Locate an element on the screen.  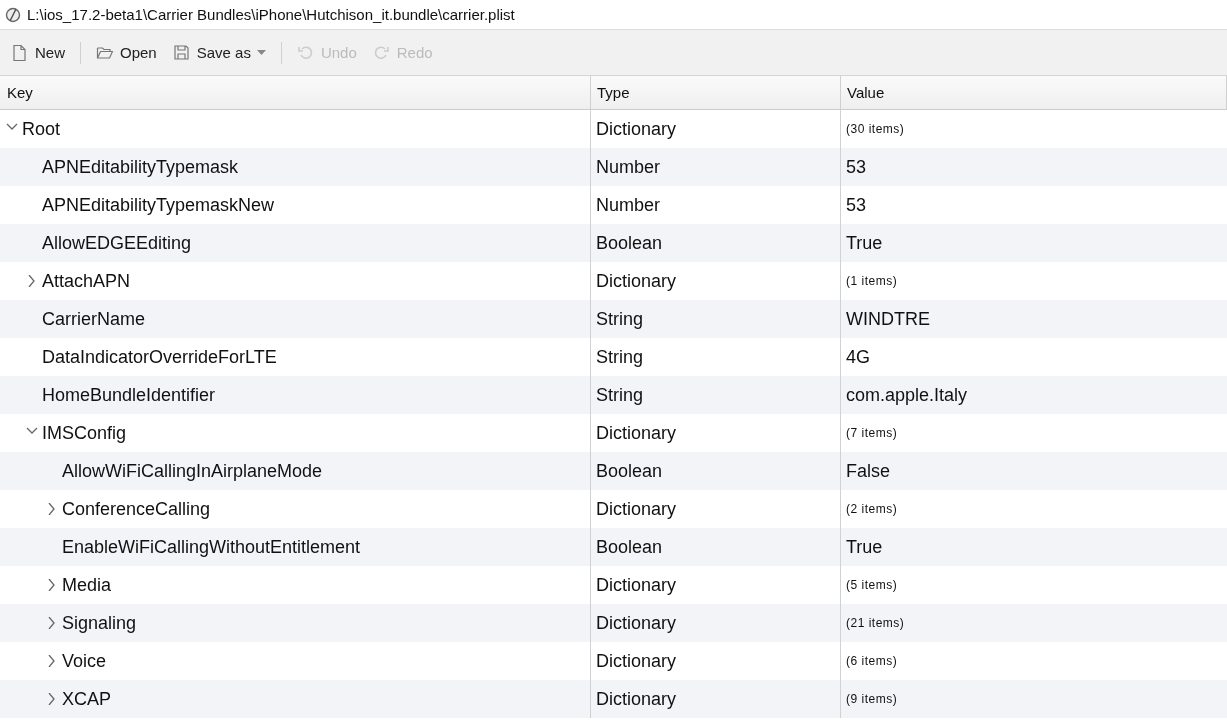
redo-icon is located at coordinates (381, 52).